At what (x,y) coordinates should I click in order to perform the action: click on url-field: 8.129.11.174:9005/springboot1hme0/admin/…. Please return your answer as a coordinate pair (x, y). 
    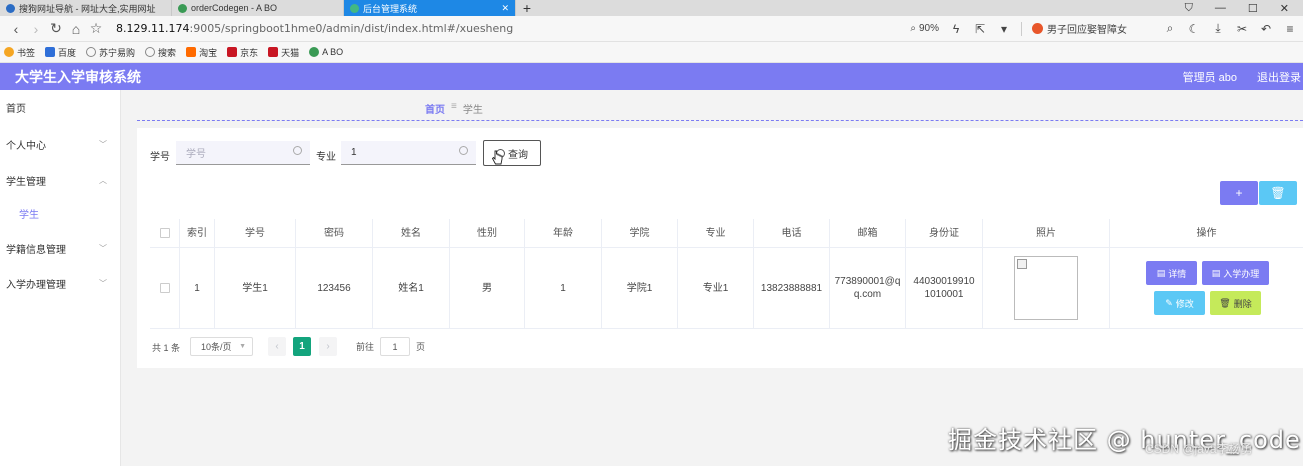
    Looking at the image, I should click on (314, 28).